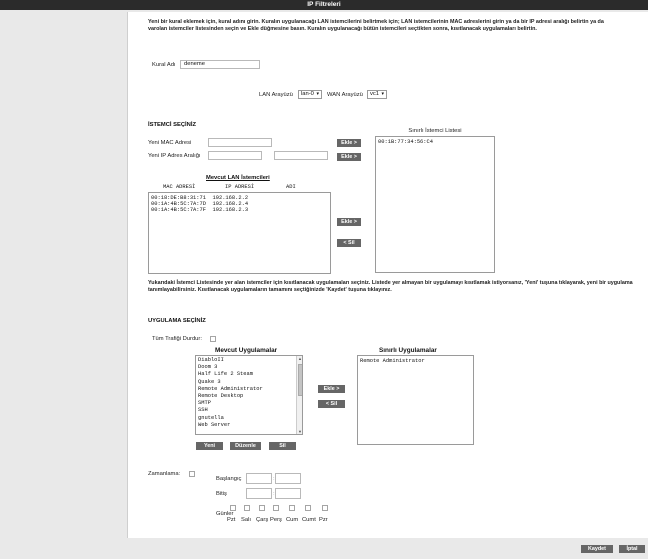 The width and height of the screenshot is (648, 559). I want to click on footer-bar: Kaydet İptal, so click(324, 549).